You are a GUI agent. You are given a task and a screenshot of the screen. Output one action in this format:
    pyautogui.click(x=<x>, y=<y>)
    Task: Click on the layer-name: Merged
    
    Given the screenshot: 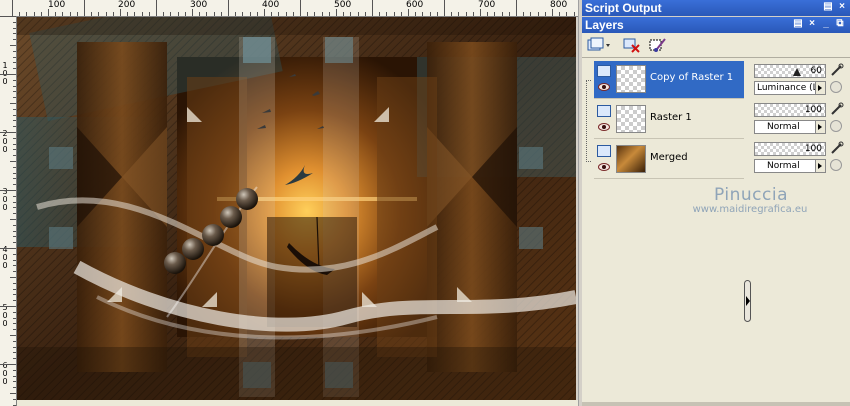 What is the action you would take?
    pyautogui.click(x=669, y=157)
    